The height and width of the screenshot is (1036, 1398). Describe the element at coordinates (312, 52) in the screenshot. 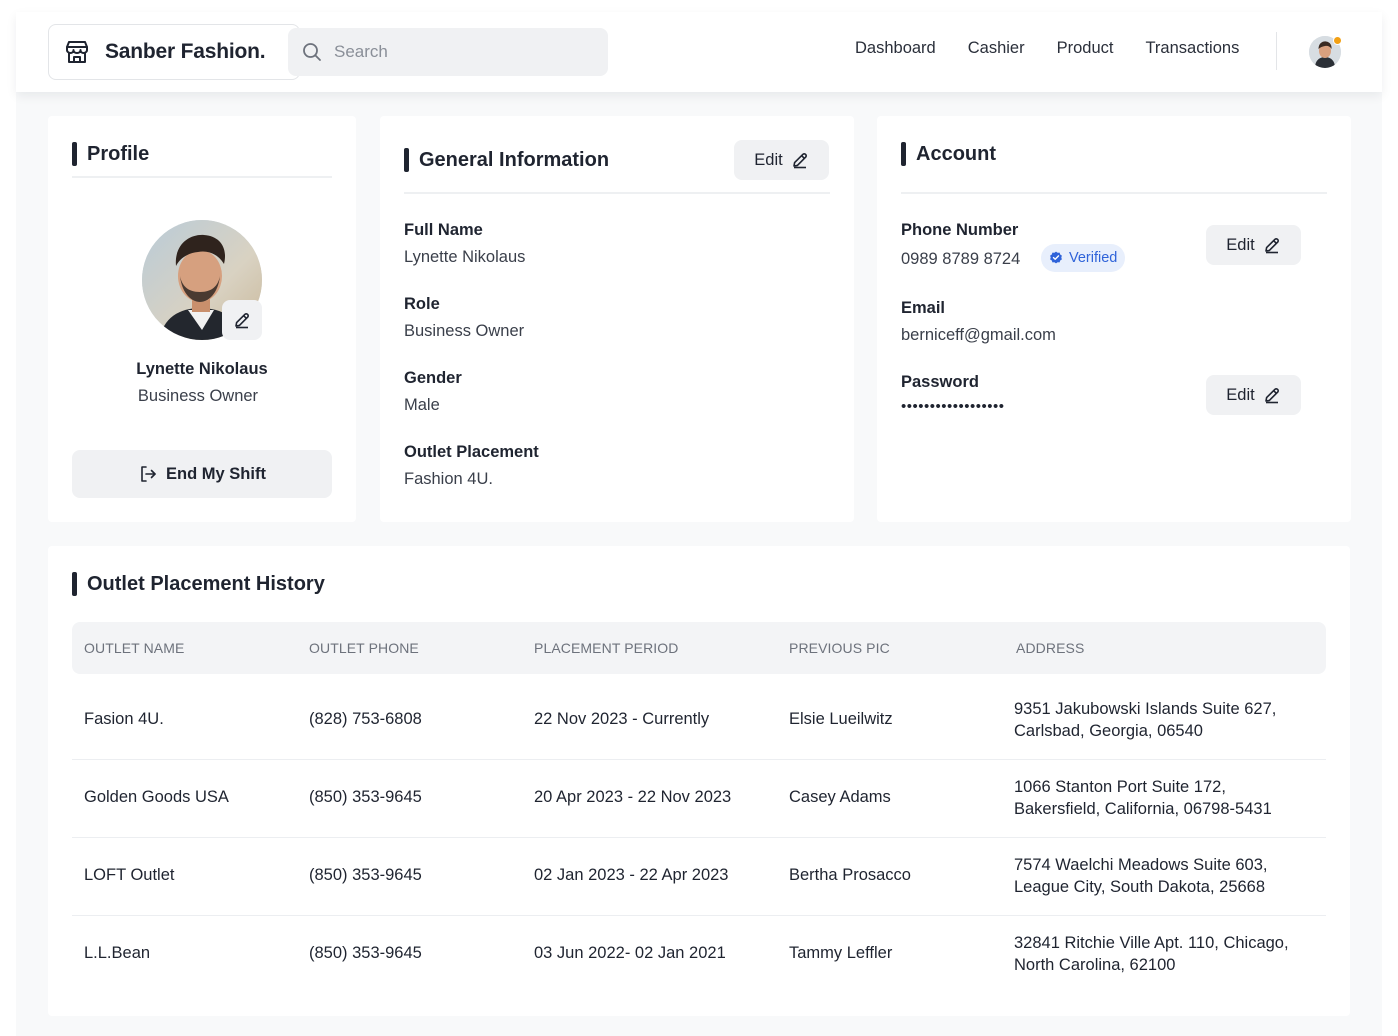

I see `search-icon` at that location.